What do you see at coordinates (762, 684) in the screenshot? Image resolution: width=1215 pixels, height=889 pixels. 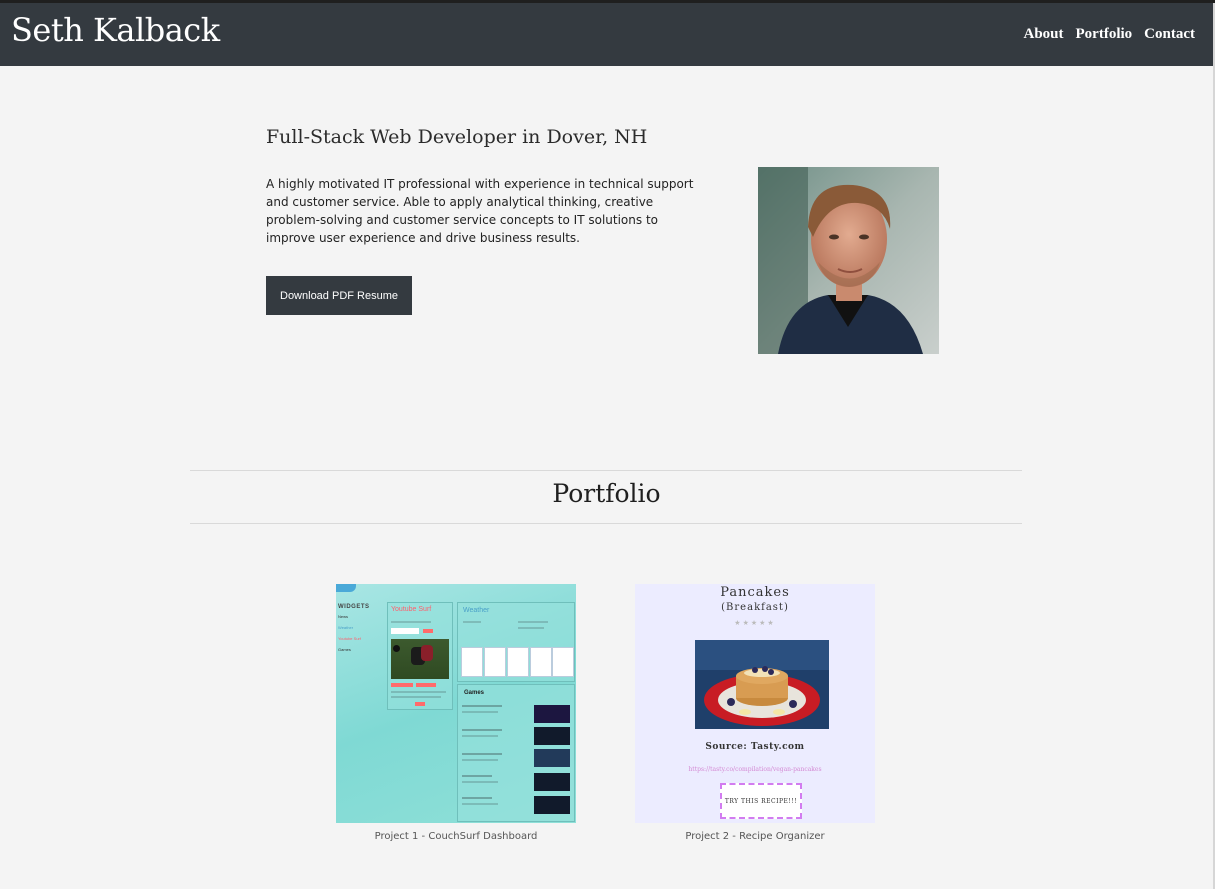 I see `pancake-image` at bounding box center [762, 684].